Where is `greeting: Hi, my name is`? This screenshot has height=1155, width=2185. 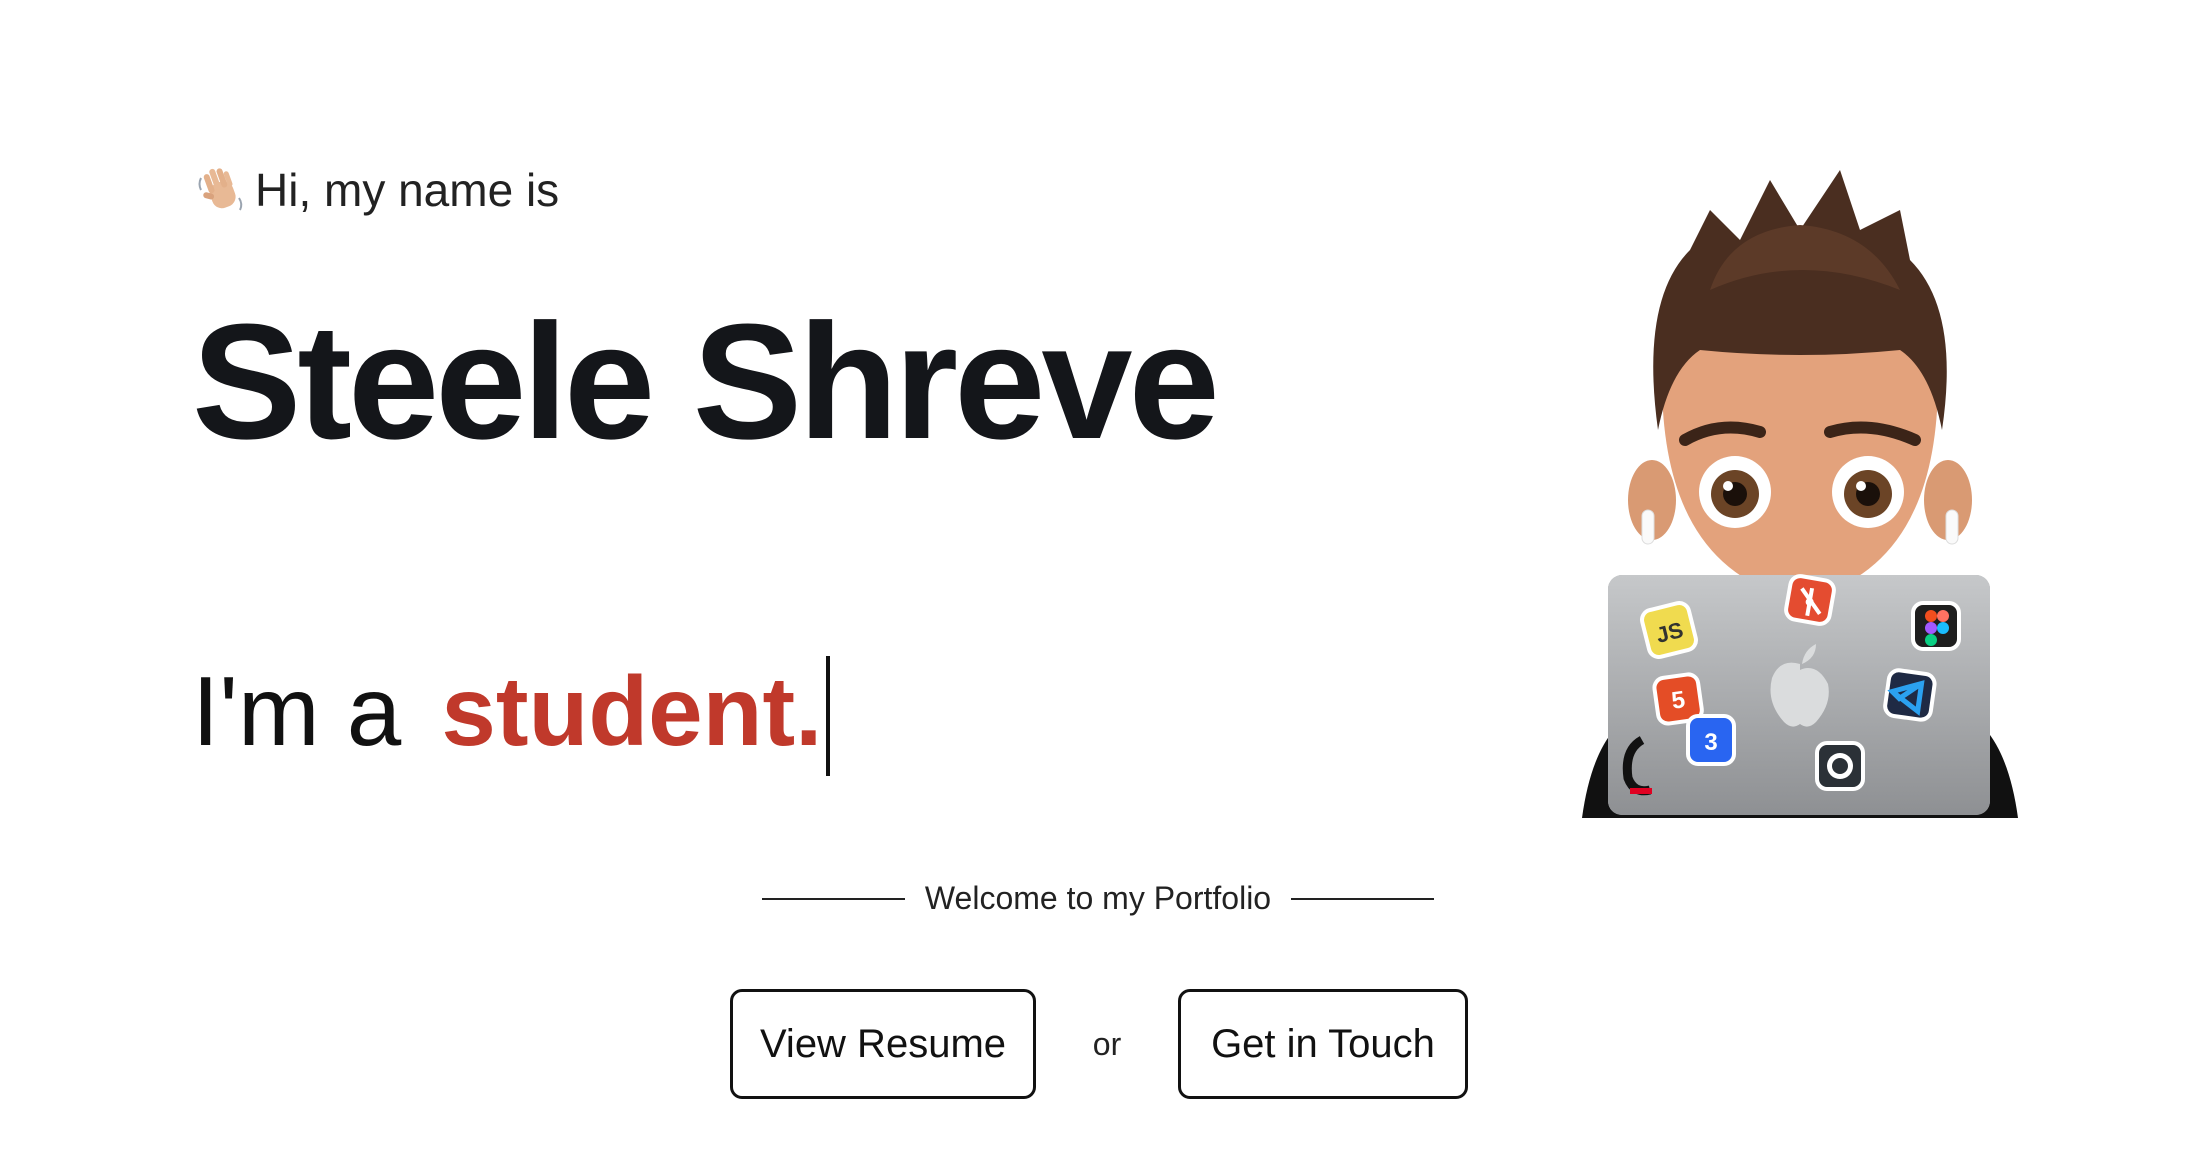 greeting: Hi, my name is is located at coordinates (377, 190).